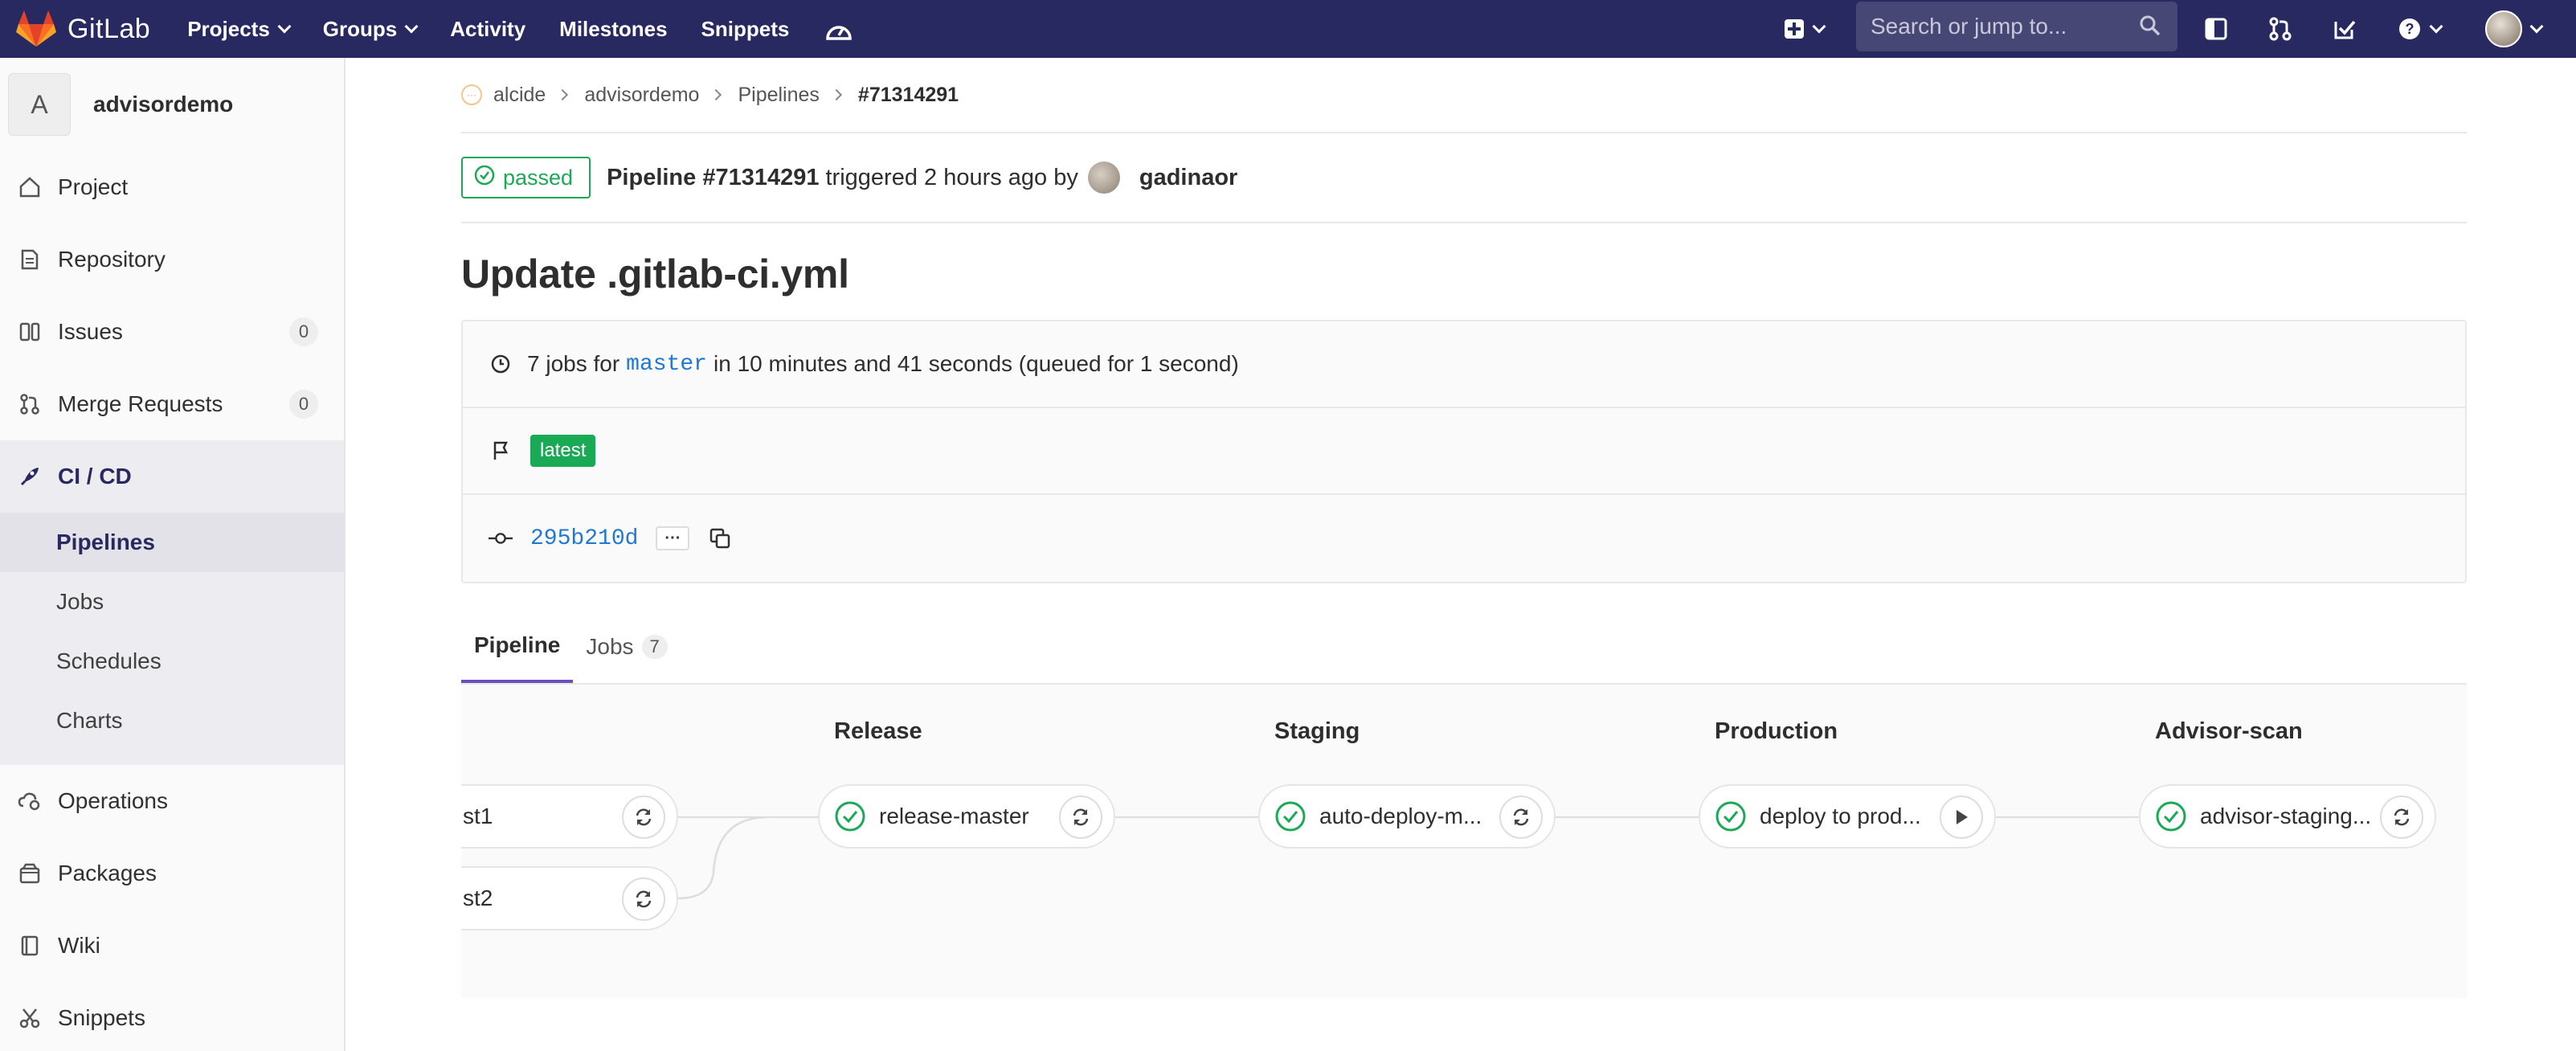  I want to click on sidebar-item-project: Project, so click(172, 187).